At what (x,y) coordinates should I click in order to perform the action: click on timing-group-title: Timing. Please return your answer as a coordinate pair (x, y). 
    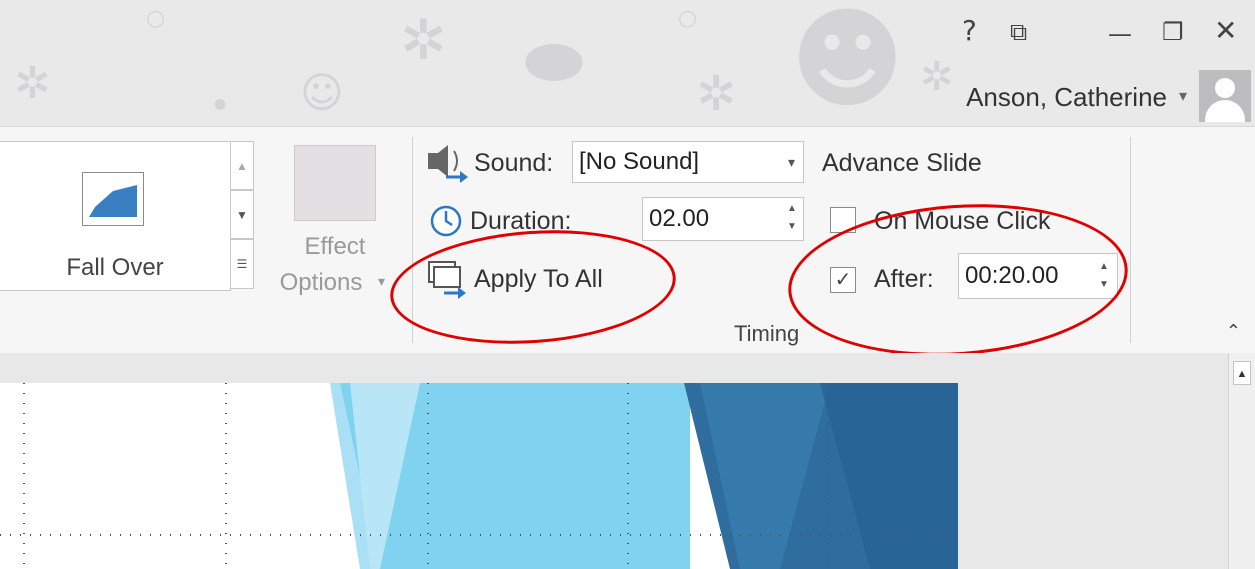
    Looking at the image, I should click on (767, 333).